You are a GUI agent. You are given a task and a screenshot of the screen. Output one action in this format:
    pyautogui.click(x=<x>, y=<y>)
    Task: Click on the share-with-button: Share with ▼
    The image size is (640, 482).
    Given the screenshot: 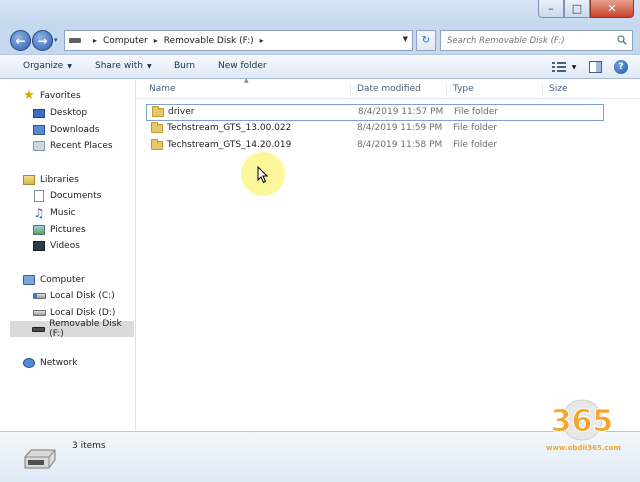 What is the action you would take?
    pyautogui.click(x=123, y=66)
    